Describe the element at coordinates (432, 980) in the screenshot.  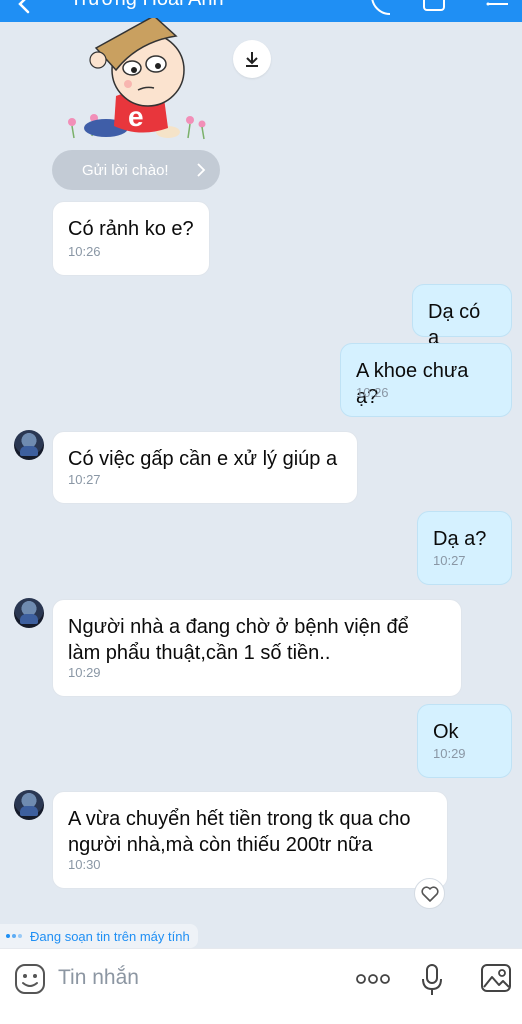
I see `microphone-icon` at that location.